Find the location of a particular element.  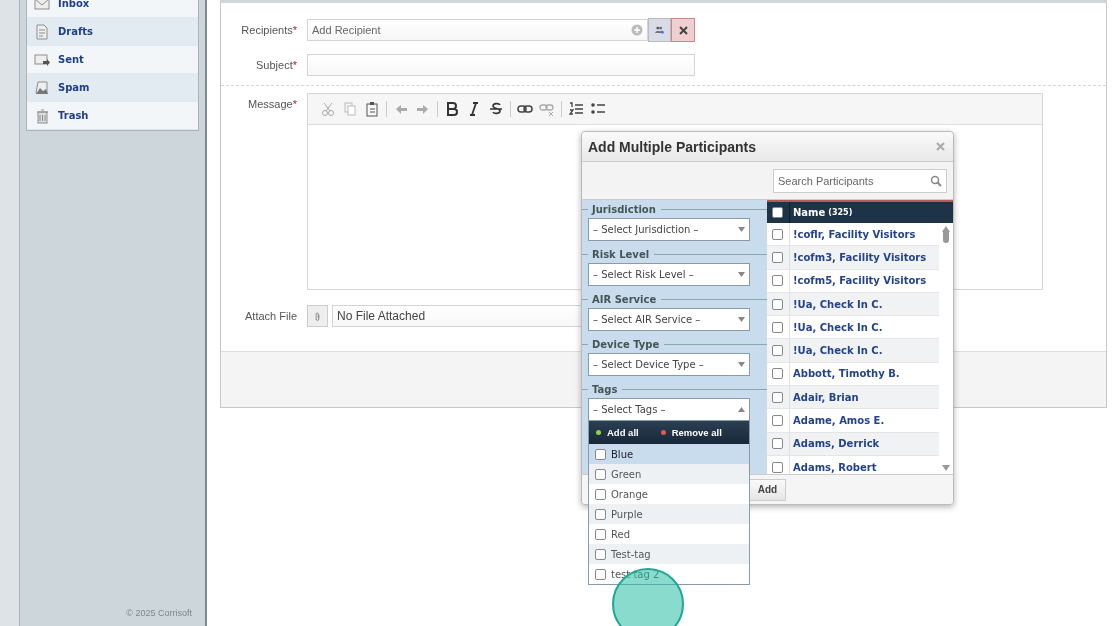

subject-field is located at coordinates (501, 65).